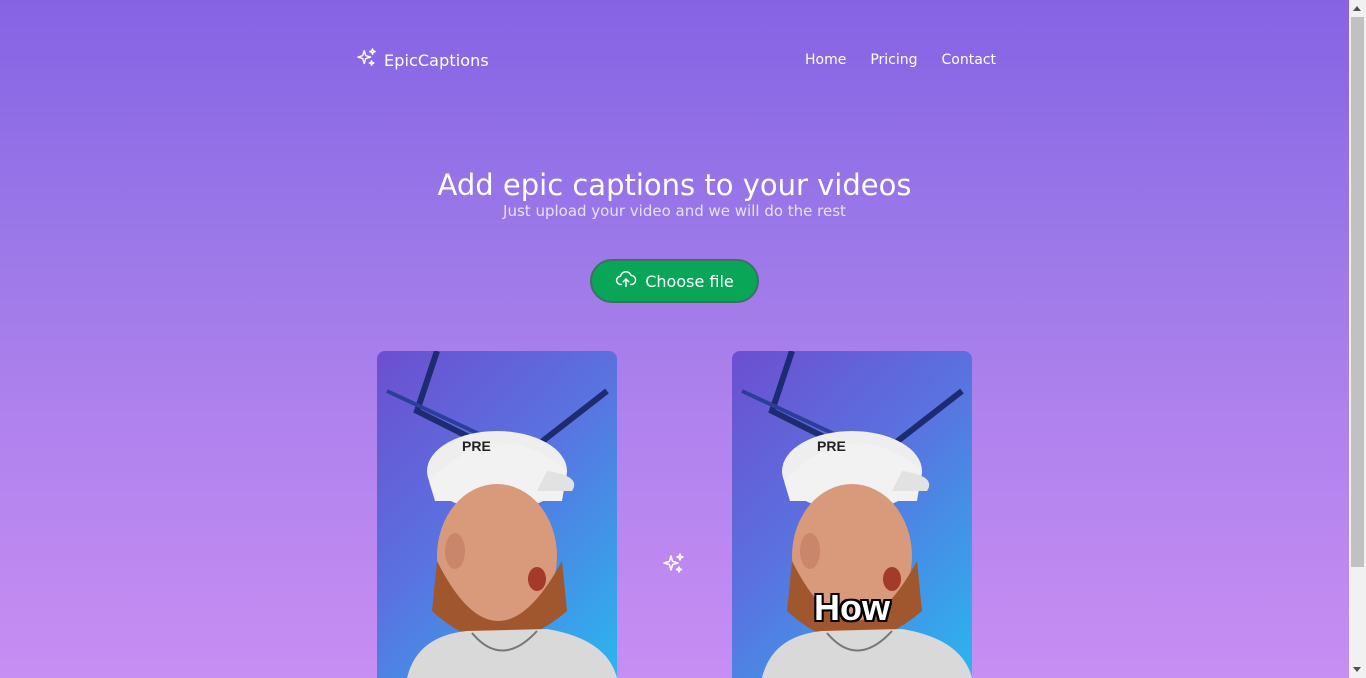  I want to click on scroll-up-arrow-icon, so click(1357, 8).